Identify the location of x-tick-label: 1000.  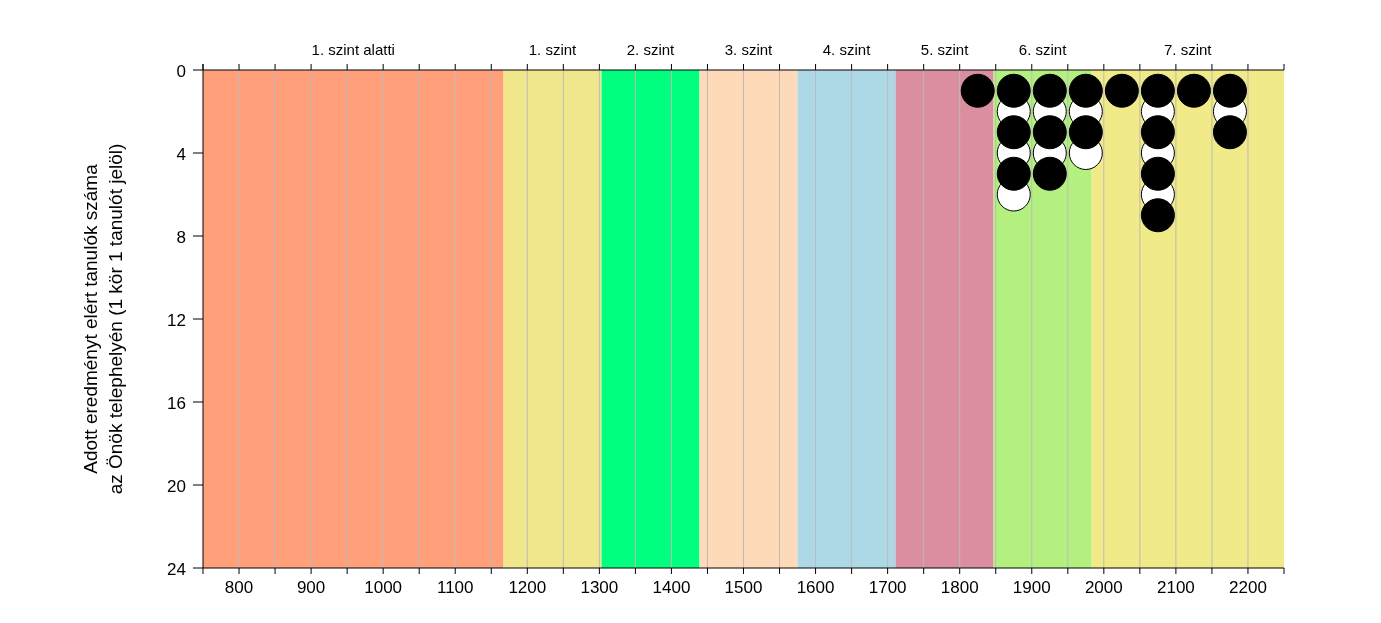
(383, 587).